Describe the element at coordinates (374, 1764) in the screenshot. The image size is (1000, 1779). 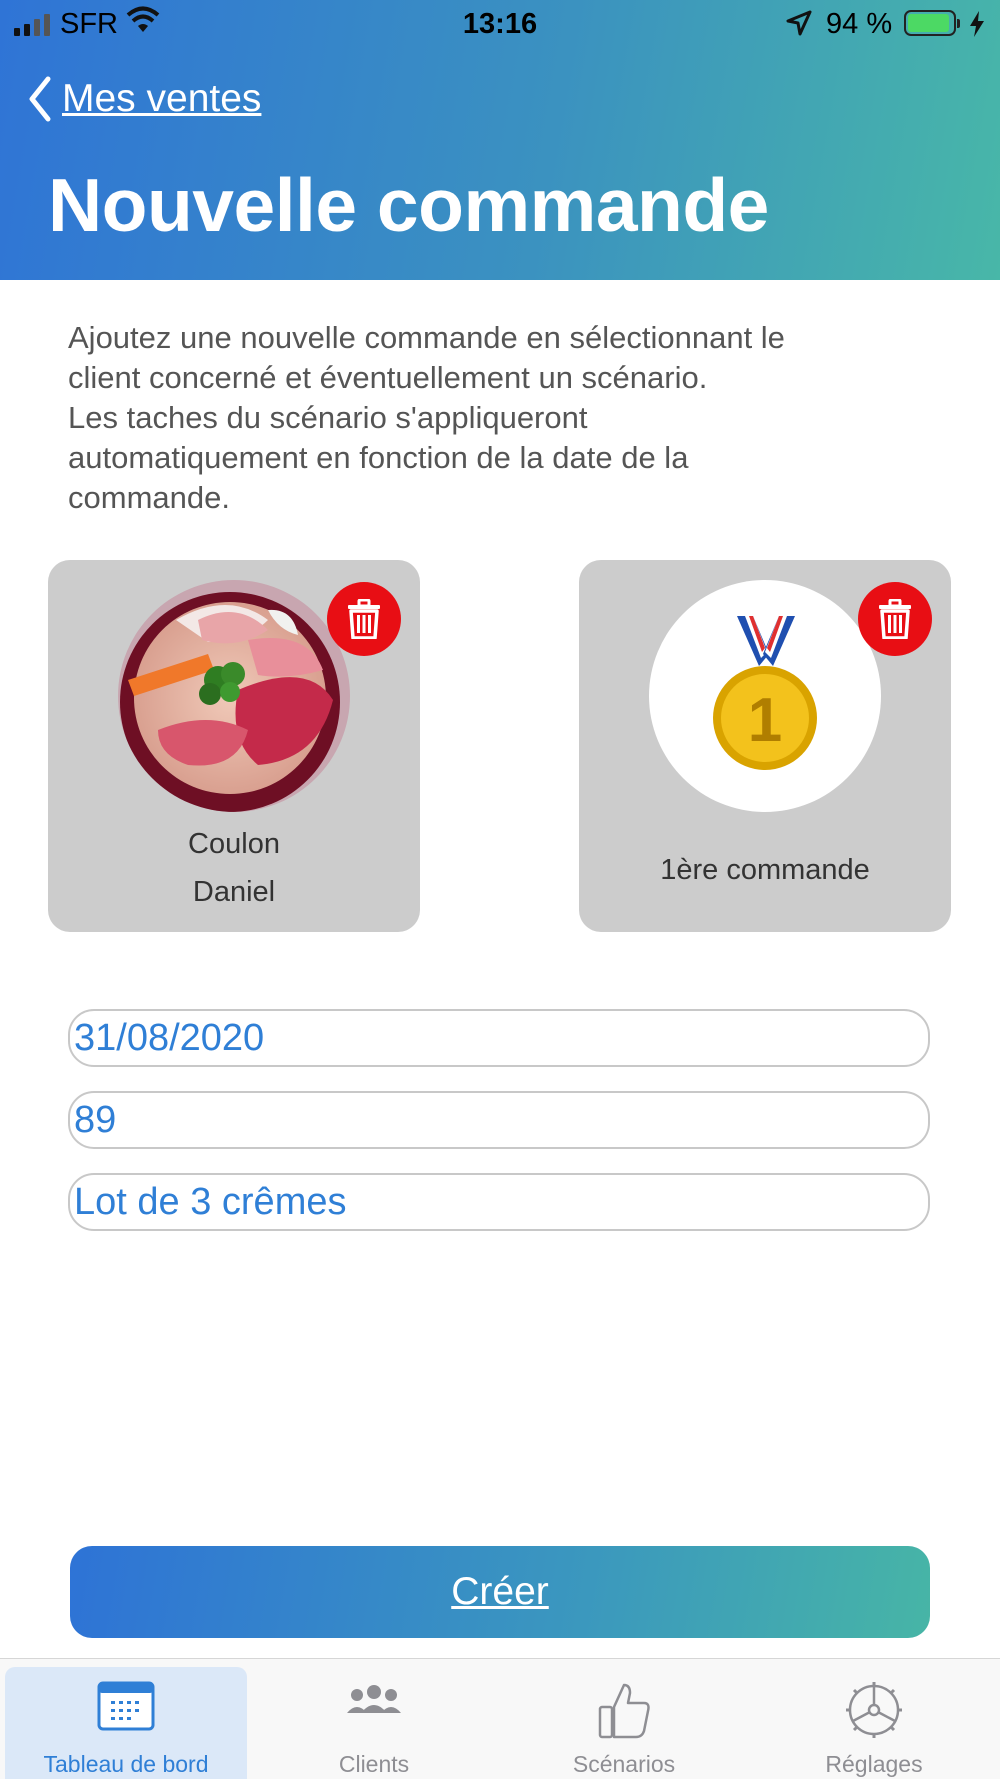
I see `tab-clients-label: Clients` at that location.